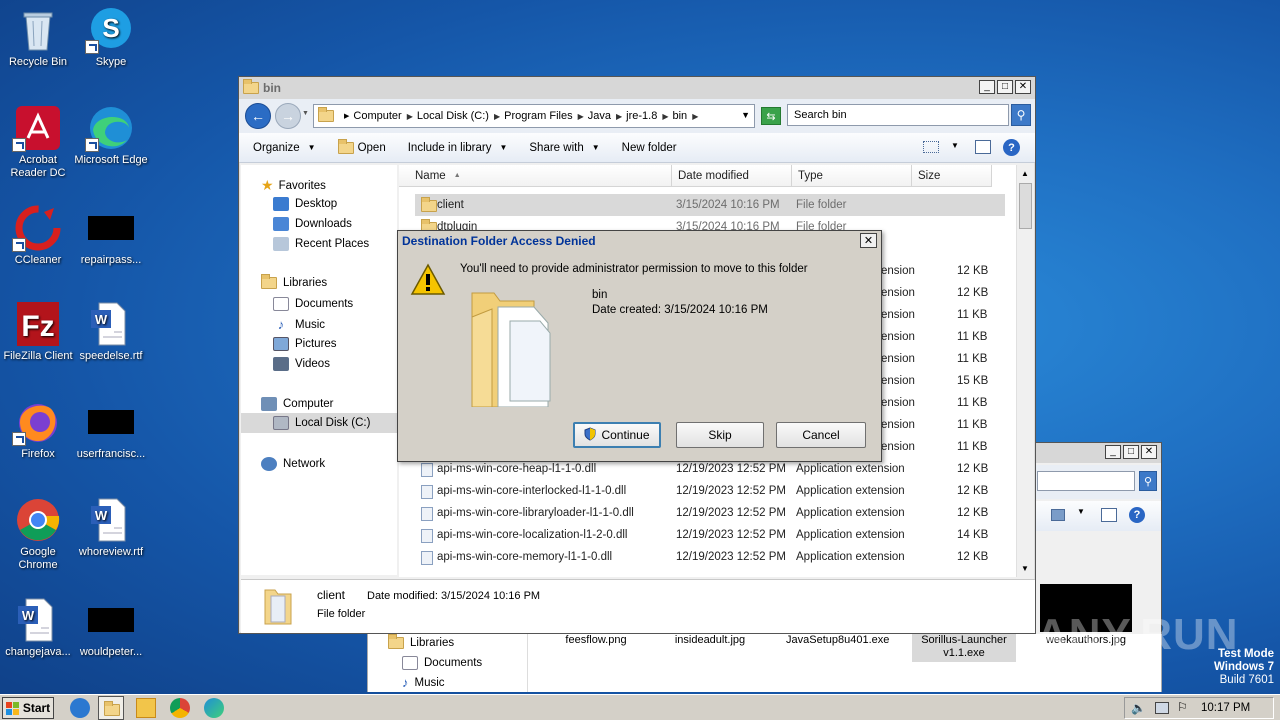 This screenshot has width=1280, height=720. What do you see at coordinates (305, 344) in the screenshot?
I see `nav-pictures: Pictures` at bounding box center [305, 344].